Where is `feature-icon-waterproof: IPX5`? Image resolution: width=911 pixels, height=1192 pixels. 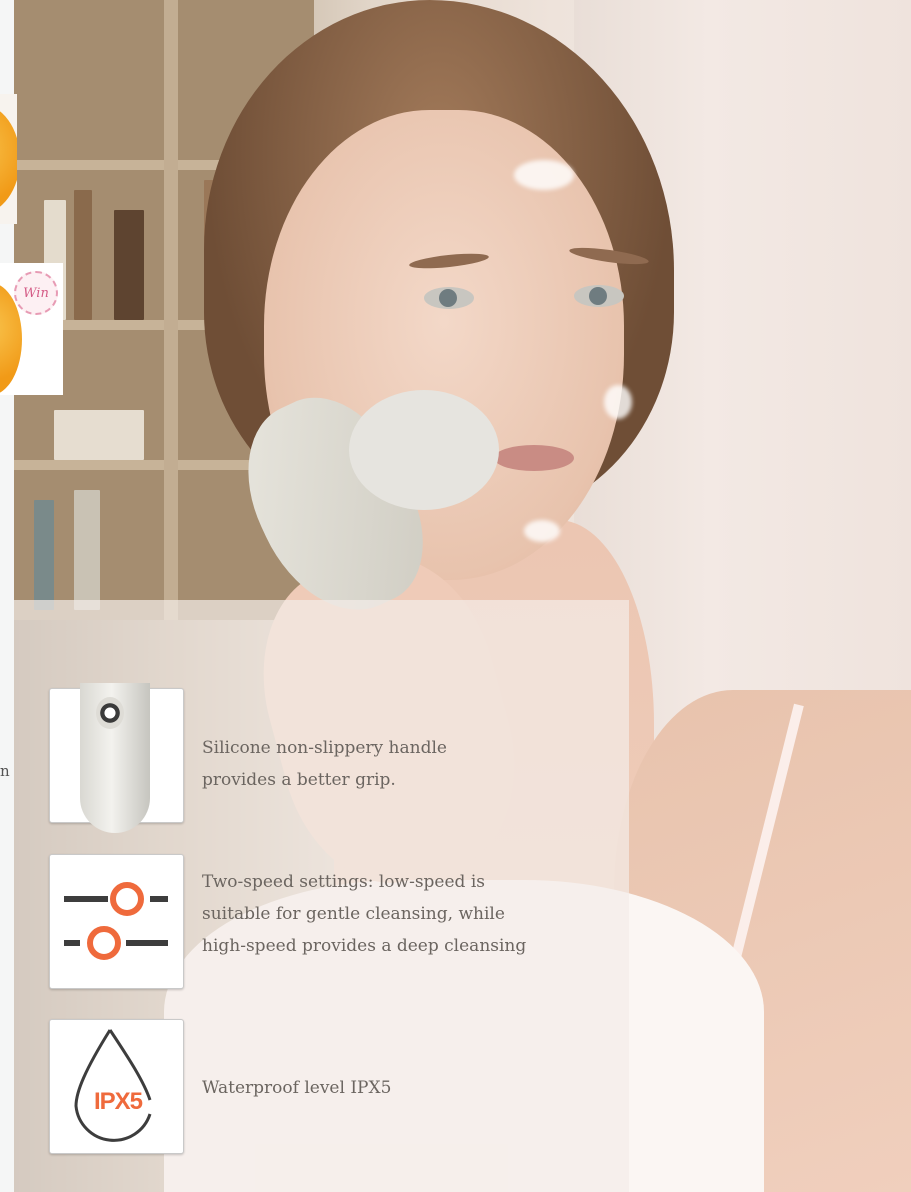
feature-icon-waterproof: IPX5 is located at coordinates (116, 1086).